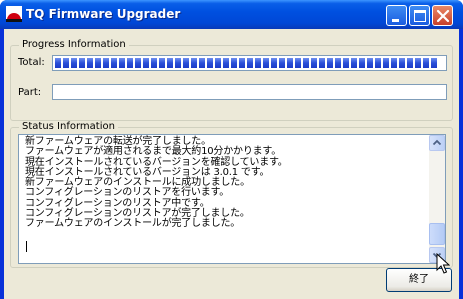  I want to click on status-log-scrollbar, so click(437, 199).